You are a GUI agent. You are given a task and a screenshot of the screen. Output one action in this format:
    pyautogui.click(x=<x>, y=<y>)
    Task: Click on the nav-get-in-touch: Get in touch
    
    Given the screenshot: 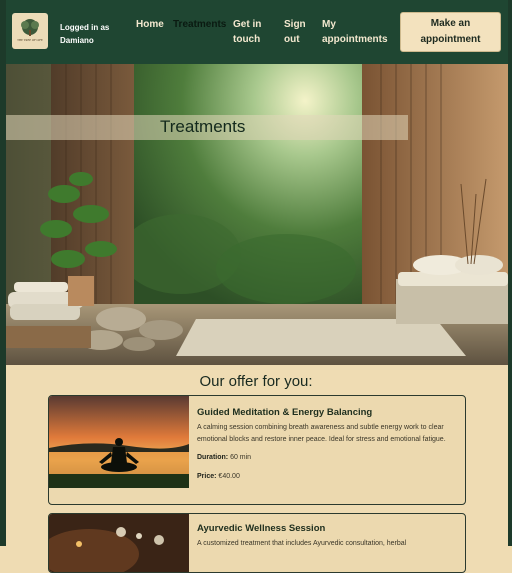 What is the action you would take?
    pyautogui.click(x=253, y=32)
    